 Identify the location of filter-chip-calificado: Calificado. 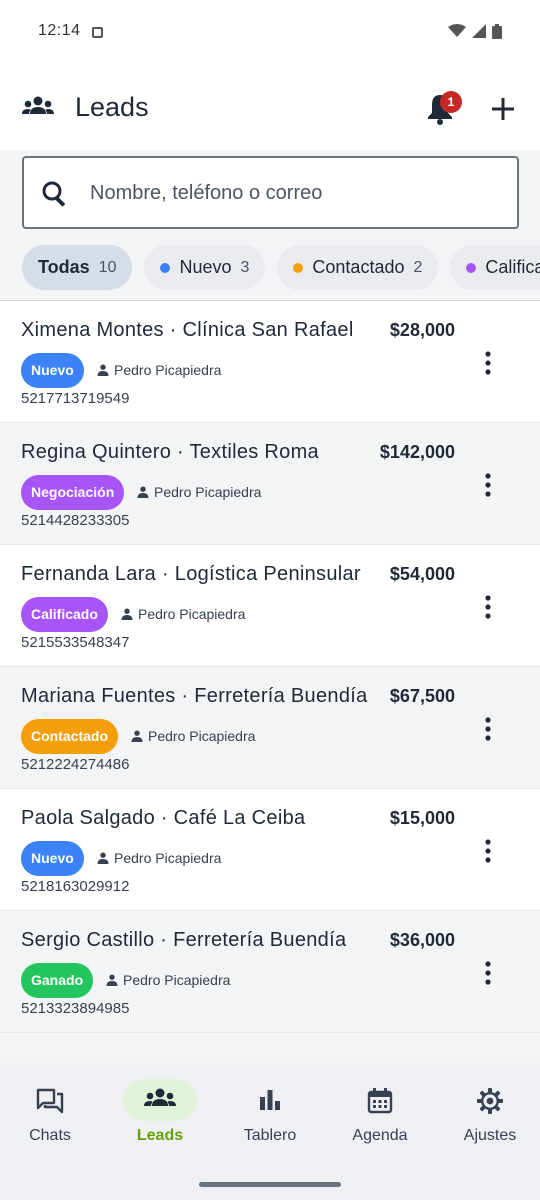
(495, 267).